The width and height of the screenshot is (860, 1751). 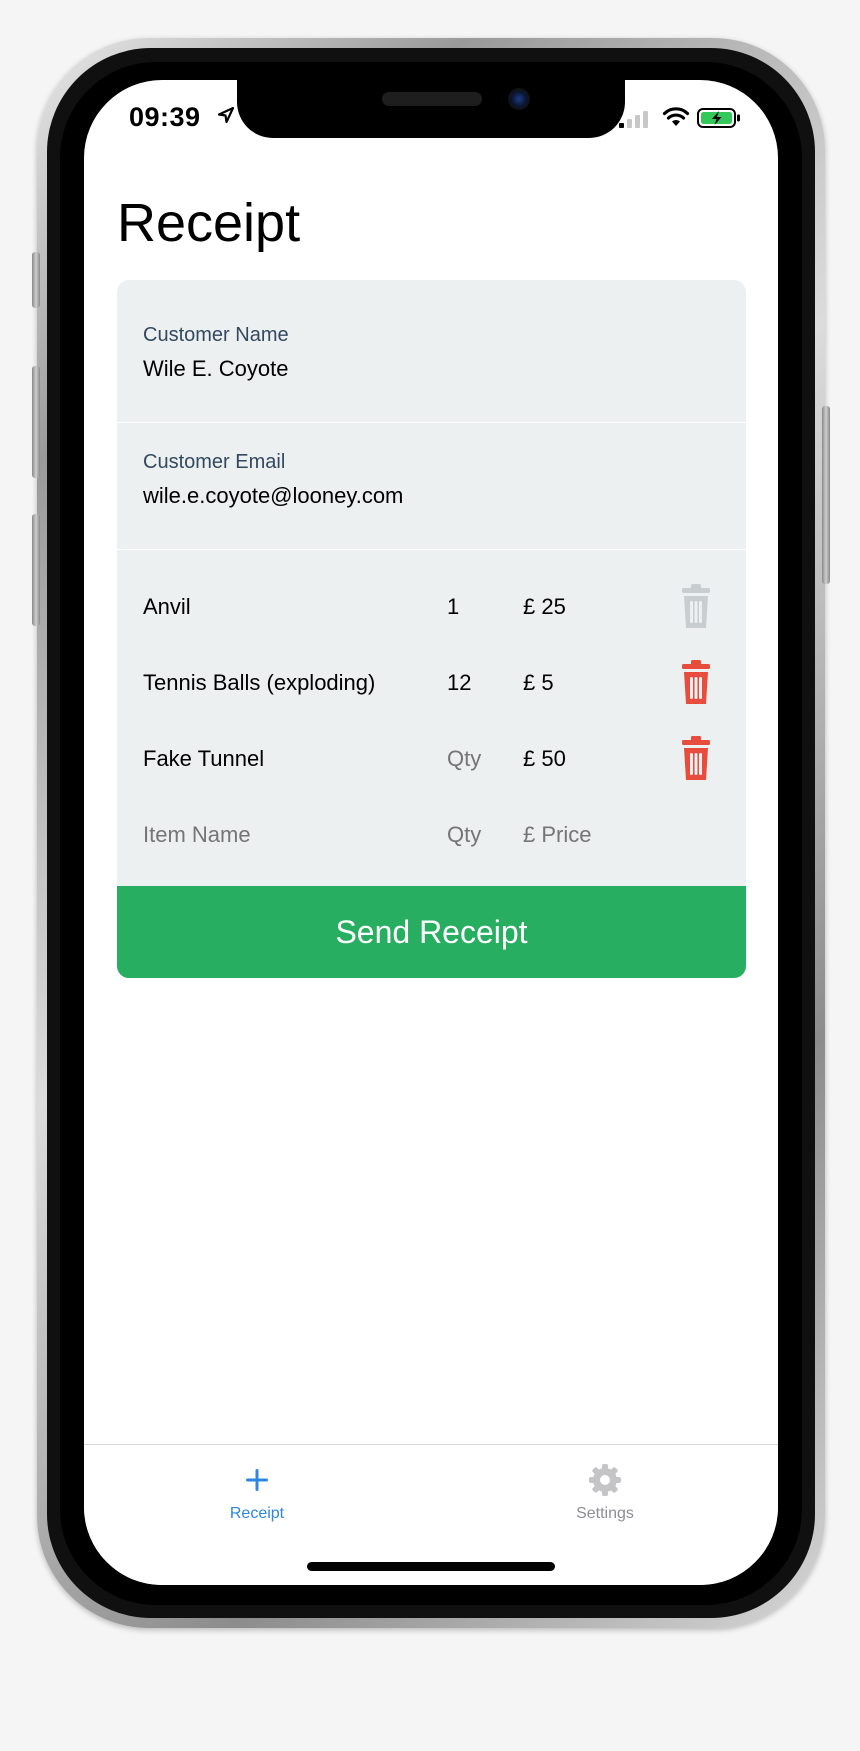 I want to click on volume-down-button, so click(x=36, y=570).